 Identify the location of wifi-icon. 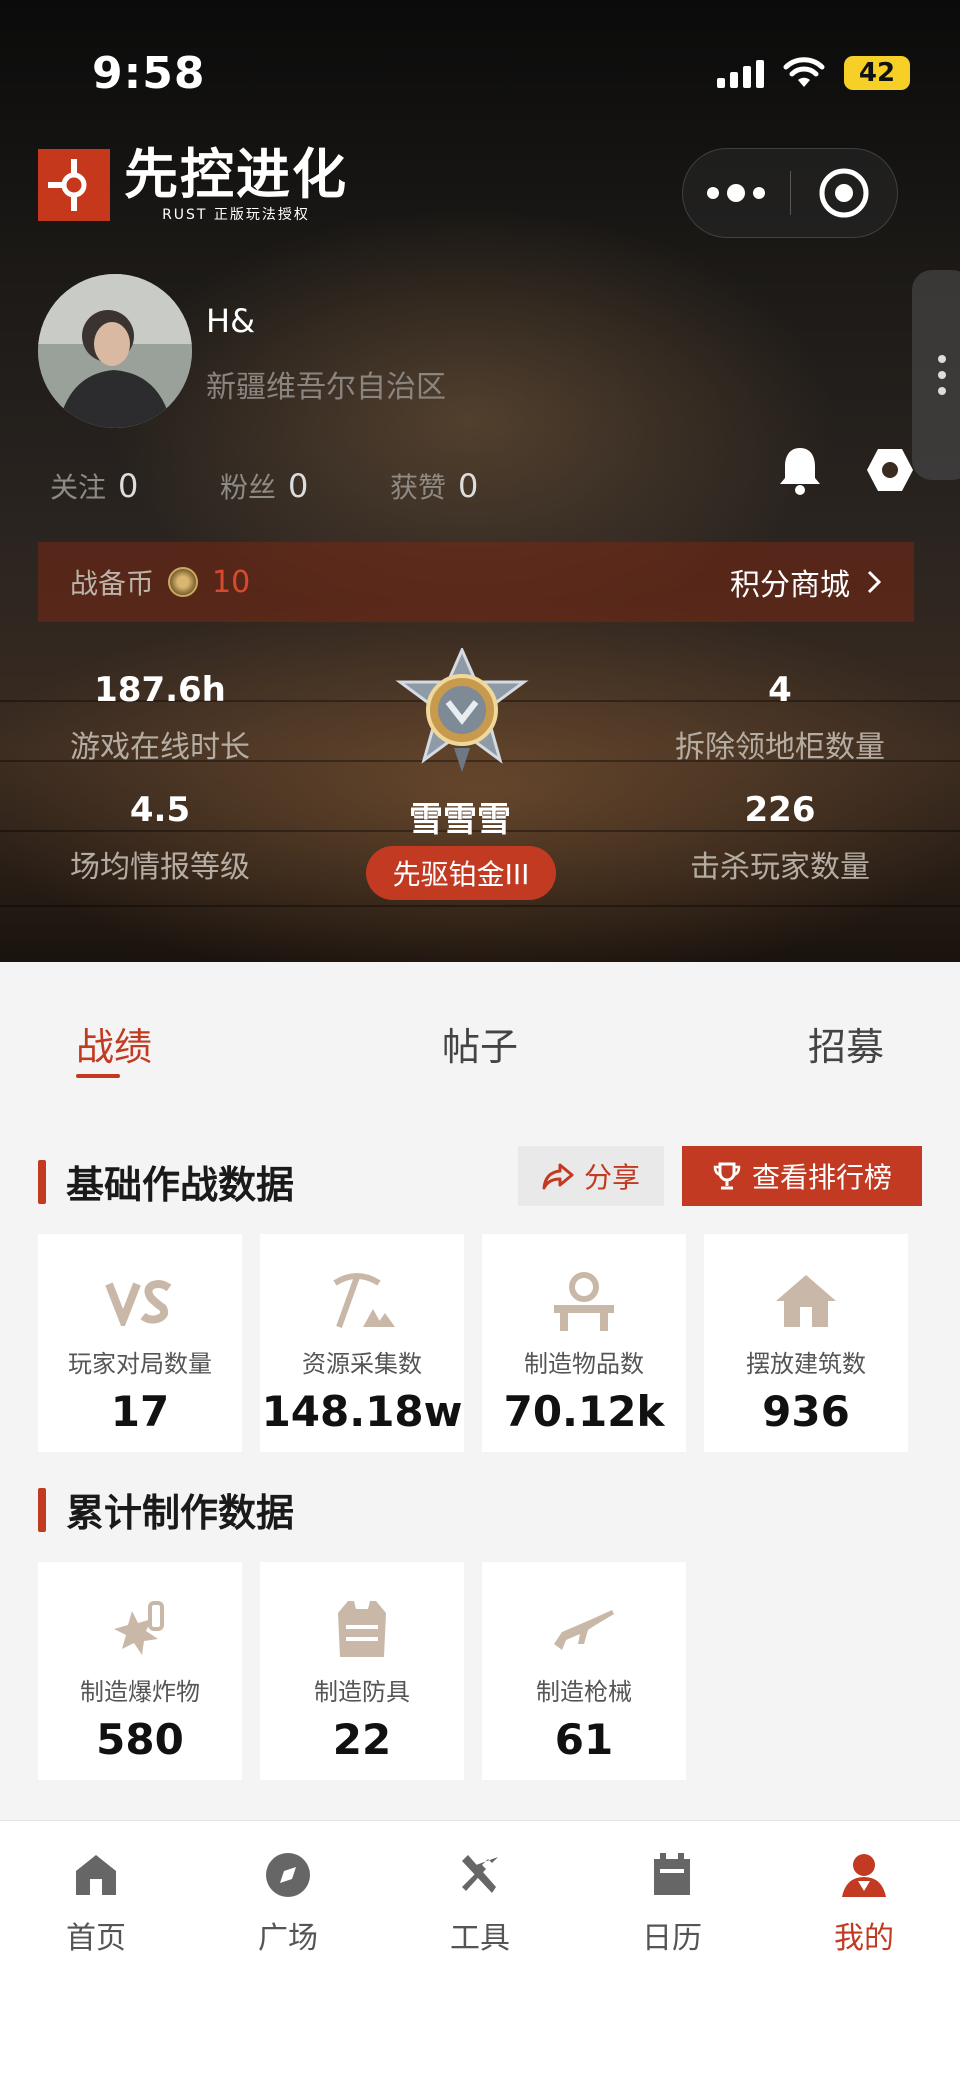
(804, 72).